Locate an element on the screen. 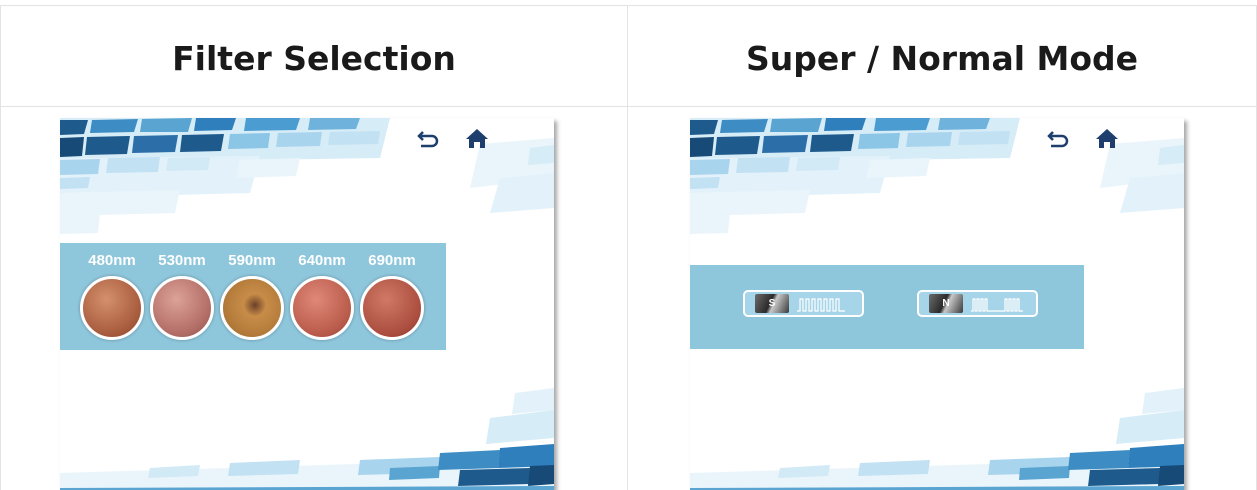 The image size is (1257, 490). filter-480nm: 480nm is located at coordinates (112, 296).